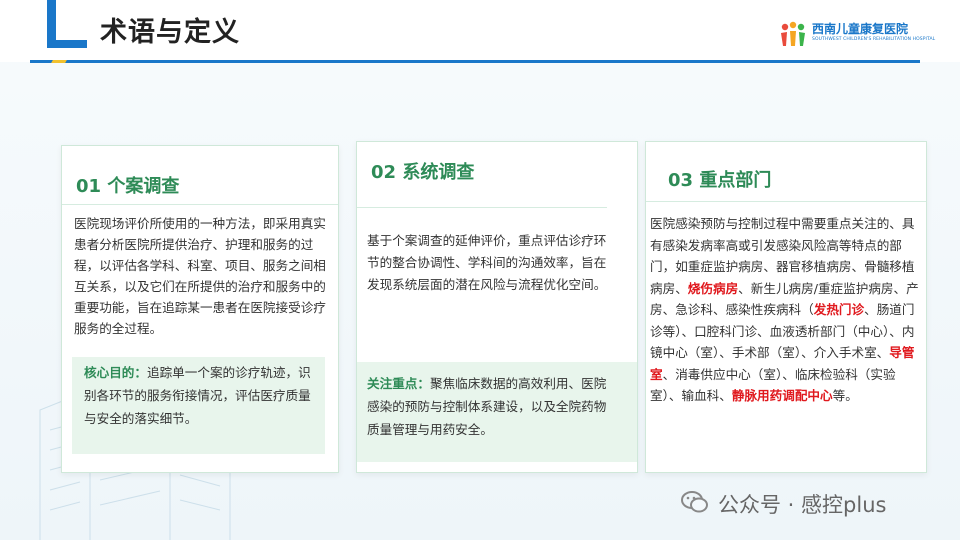 The height and width of the screenshot is (540, 960). Describe the element at coordinates (802, 505) in the screenshot. I see `watermark-text: 公众号 · 感控plus` at that location.